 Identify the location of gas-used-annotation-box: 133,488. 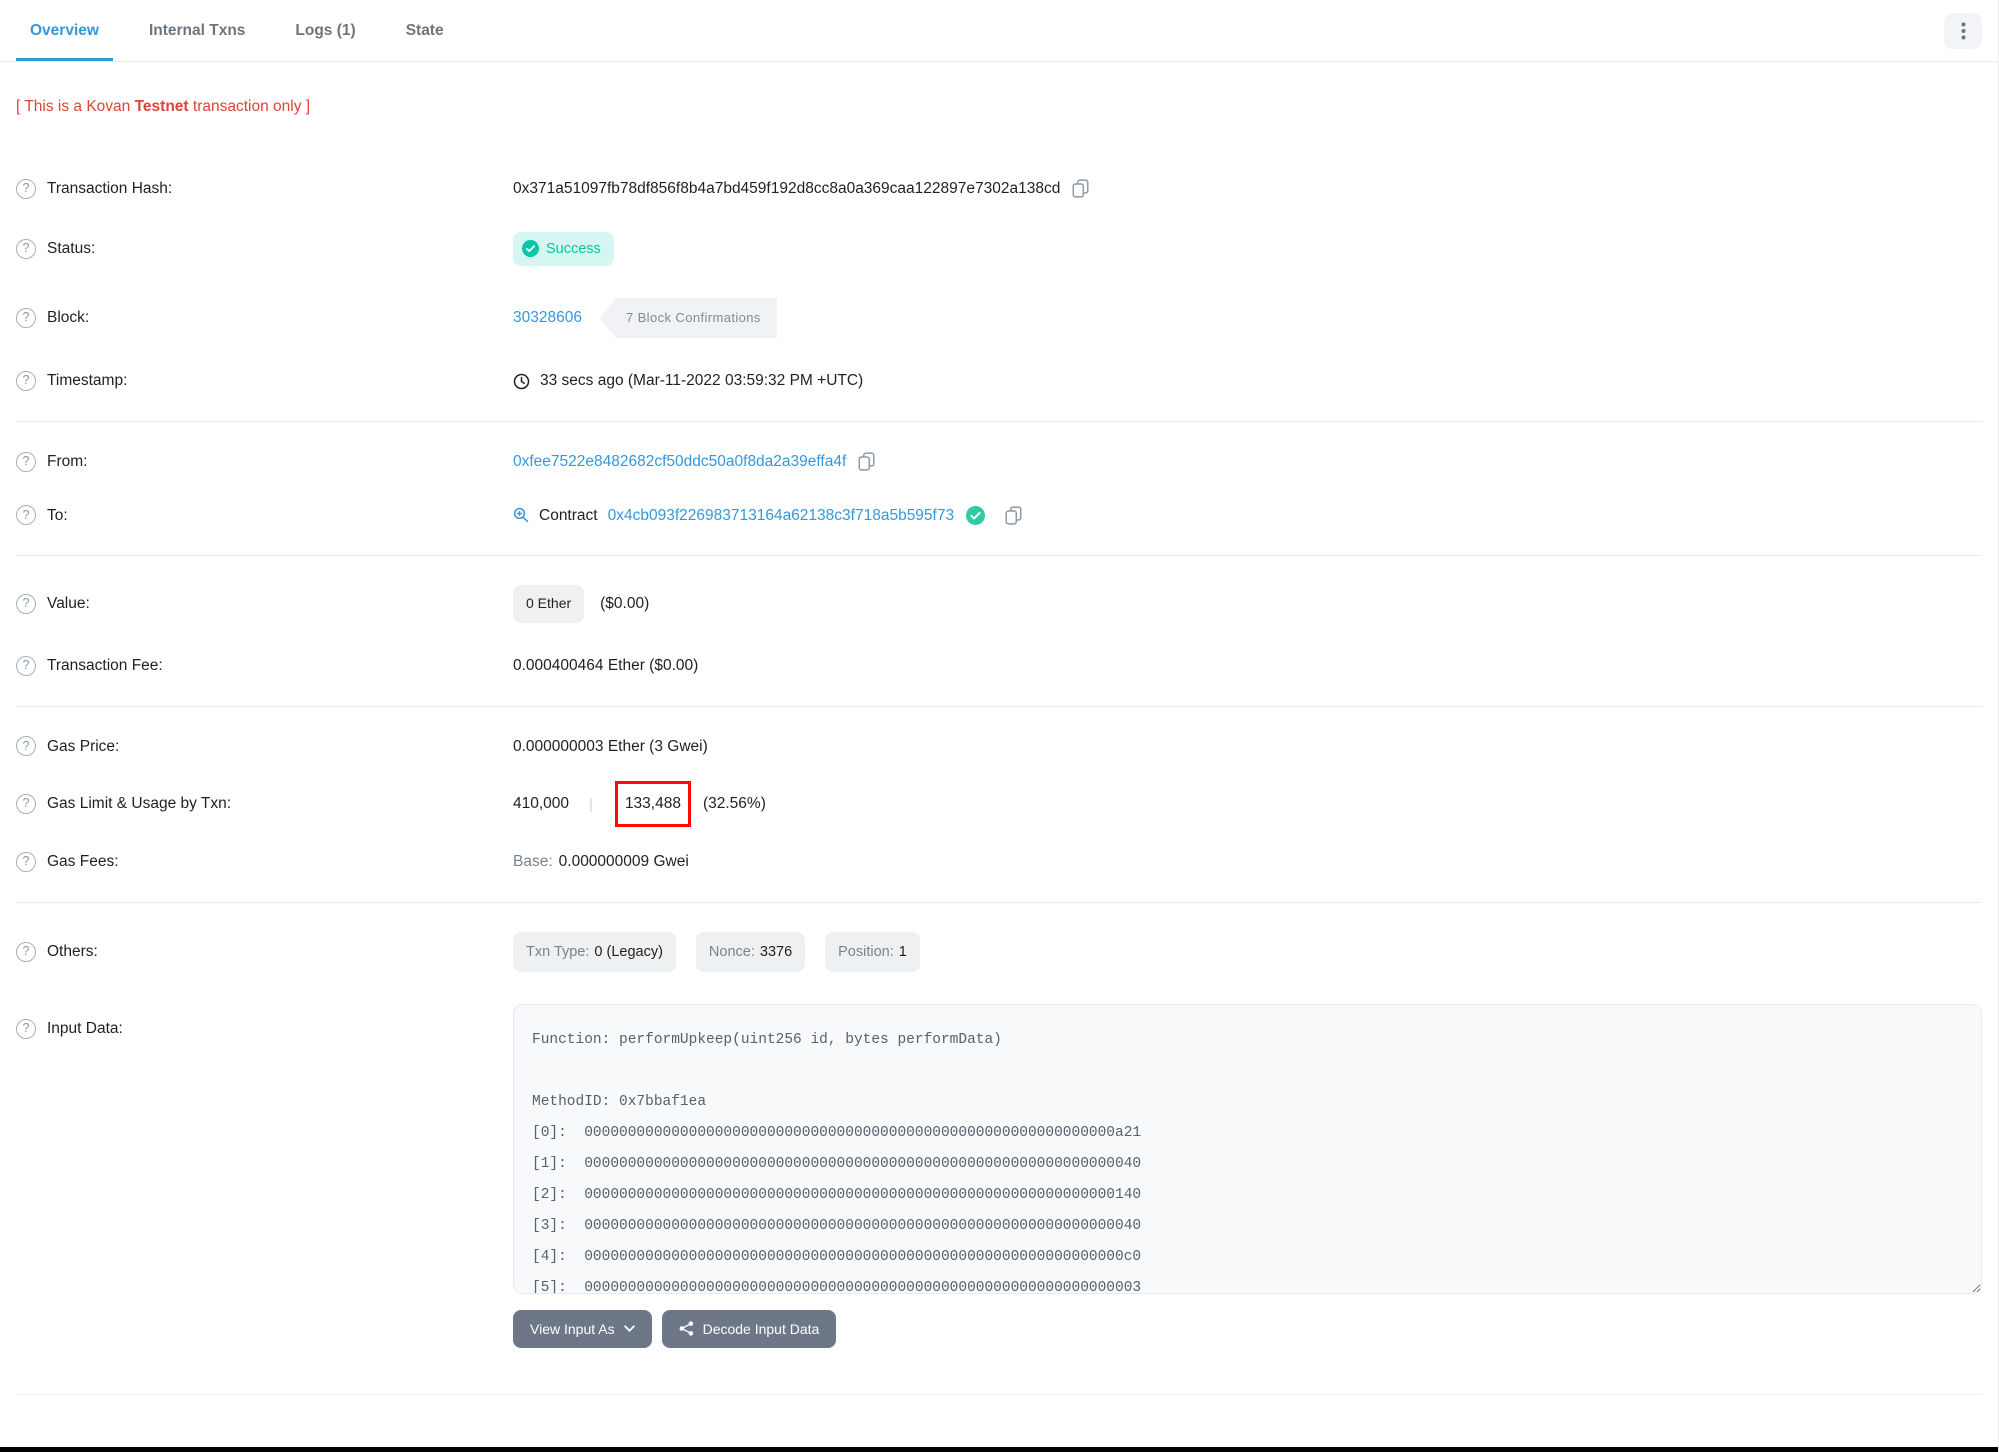
(652, 804).